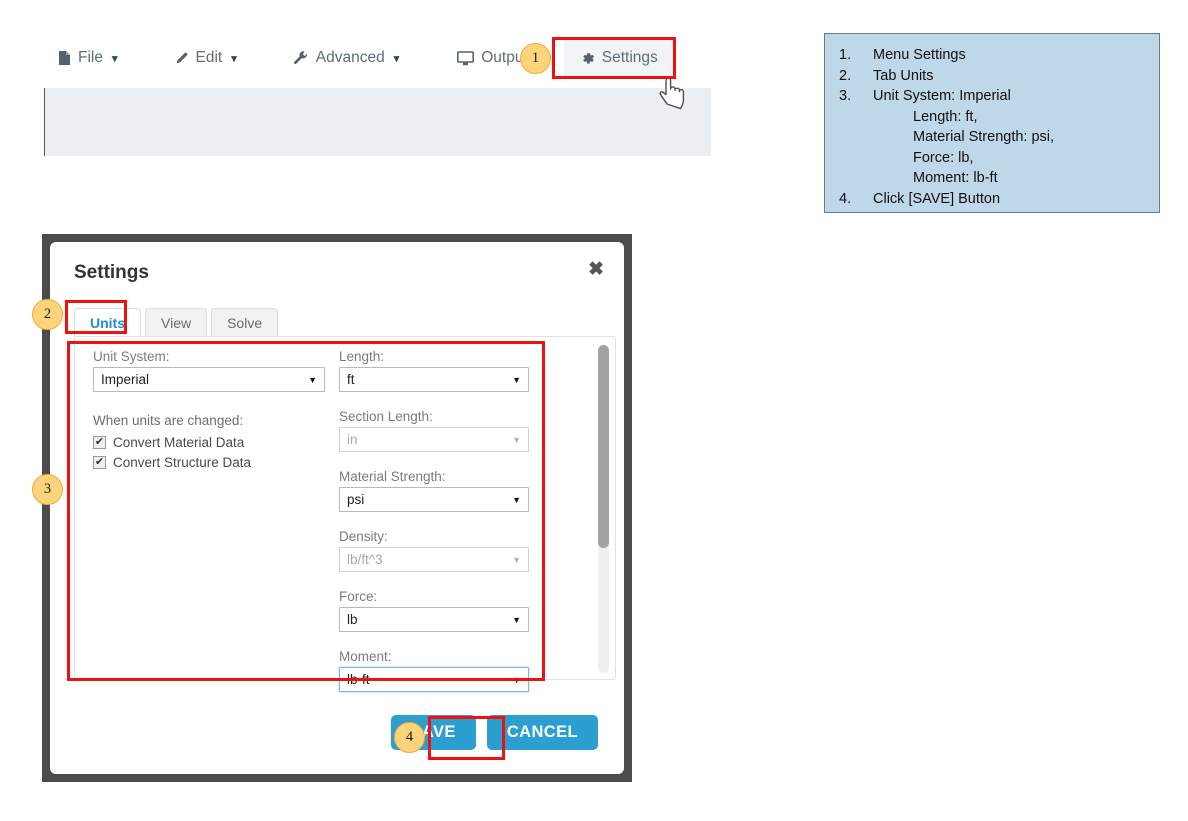 This screenshot has height=821, width=1188. I want to click on monitor-icon, so click(466, 58).